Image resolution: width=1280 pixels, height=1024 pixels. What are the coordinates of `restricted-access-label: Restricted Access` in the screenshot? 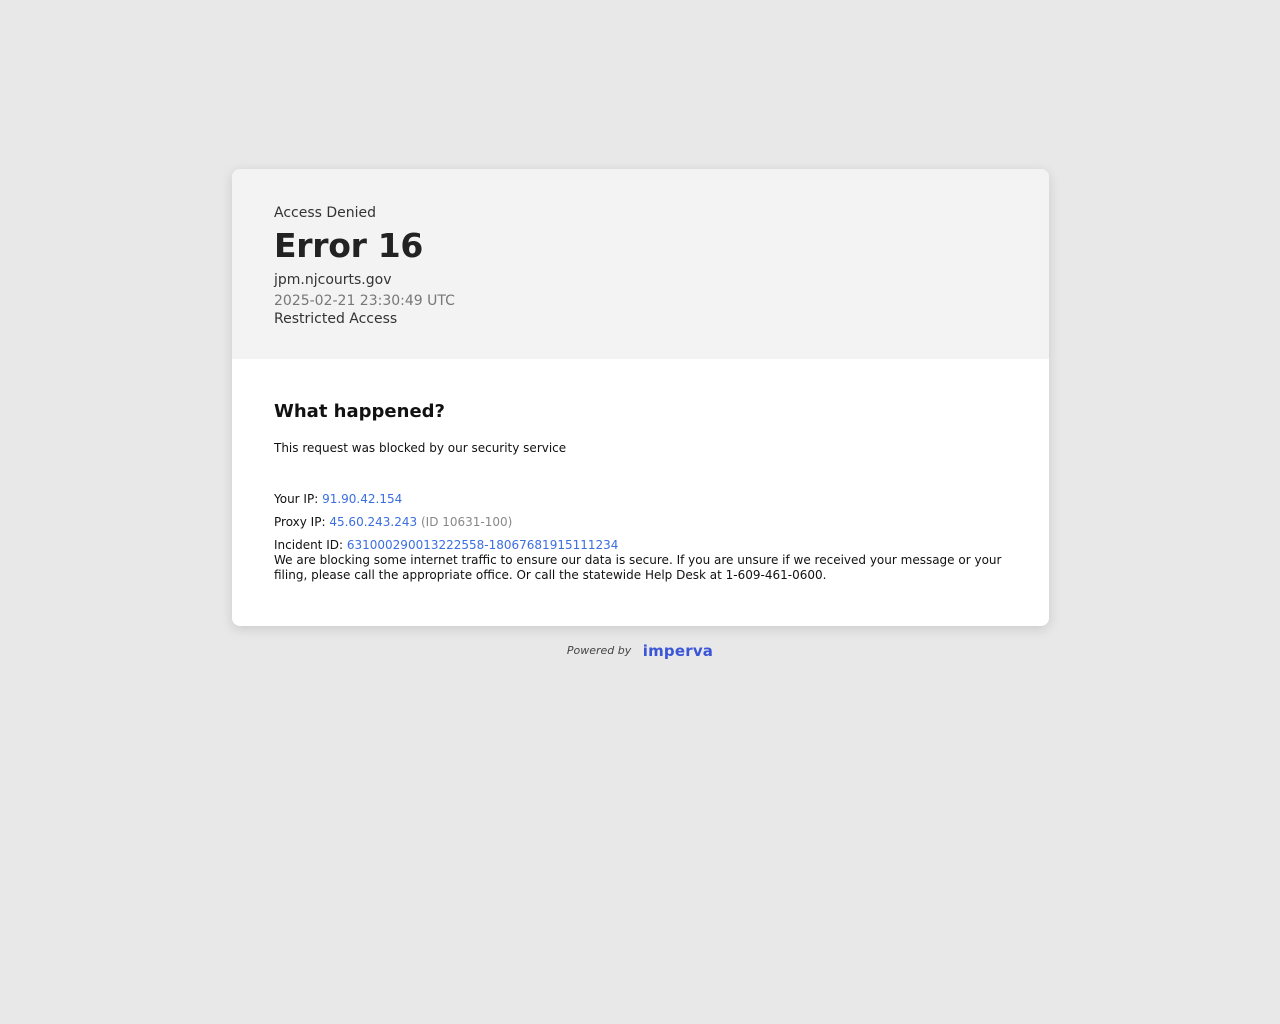 It's located at (336, 319).